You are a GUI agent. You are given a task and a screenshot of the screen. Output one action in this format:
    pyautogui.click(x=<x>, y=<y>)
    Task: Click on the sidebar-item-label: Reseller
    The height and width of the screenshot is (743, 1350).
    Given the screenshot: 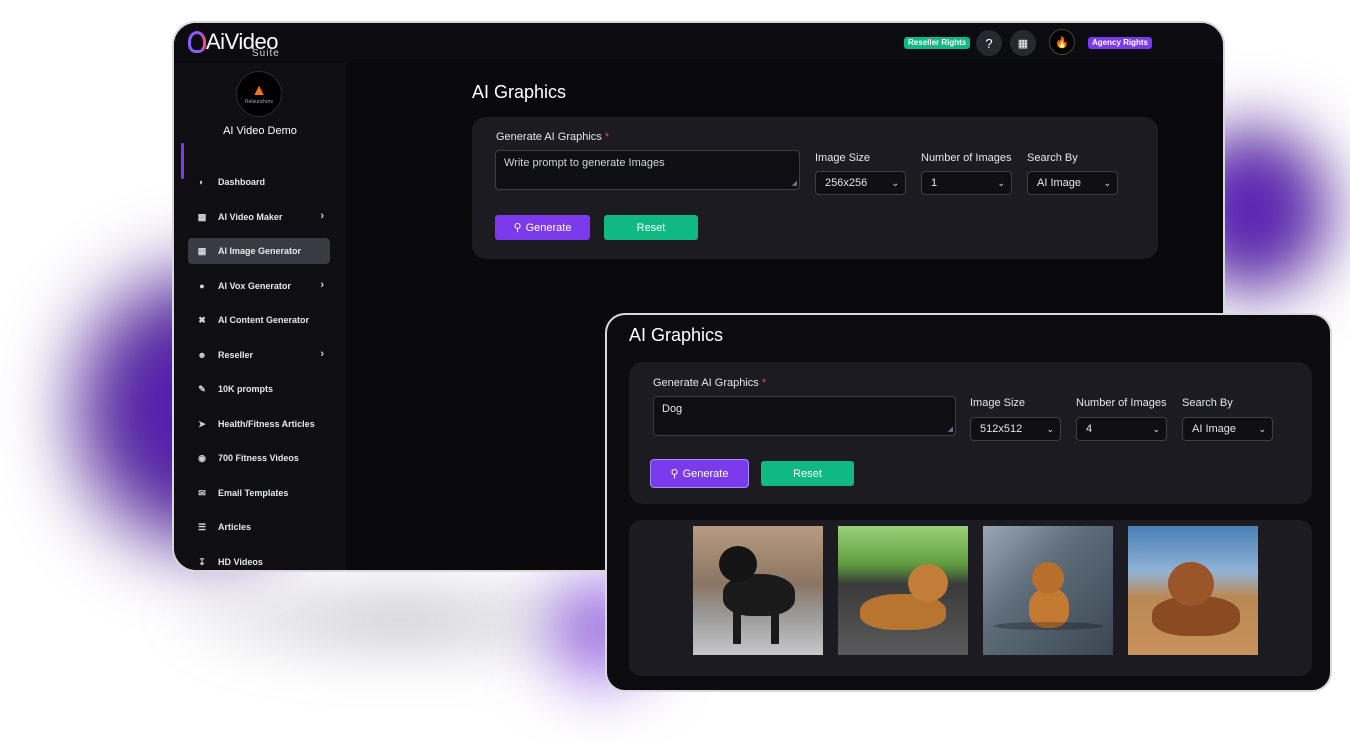 What is the action you would take?
    pyautogui.click(x=236, y=355)
    